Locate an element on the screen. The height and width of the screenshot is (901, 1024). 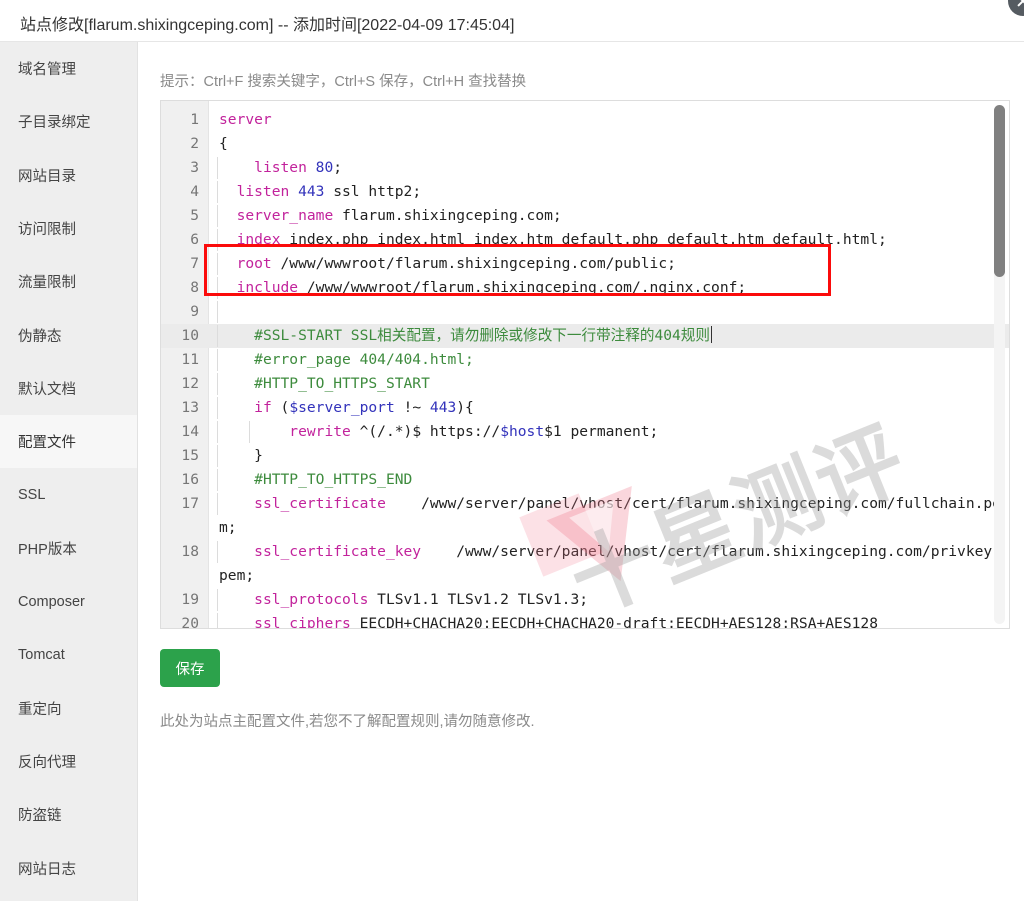
code-line-text: server_name flarum.shixingceping.com; is located at coordinates (399, 215).